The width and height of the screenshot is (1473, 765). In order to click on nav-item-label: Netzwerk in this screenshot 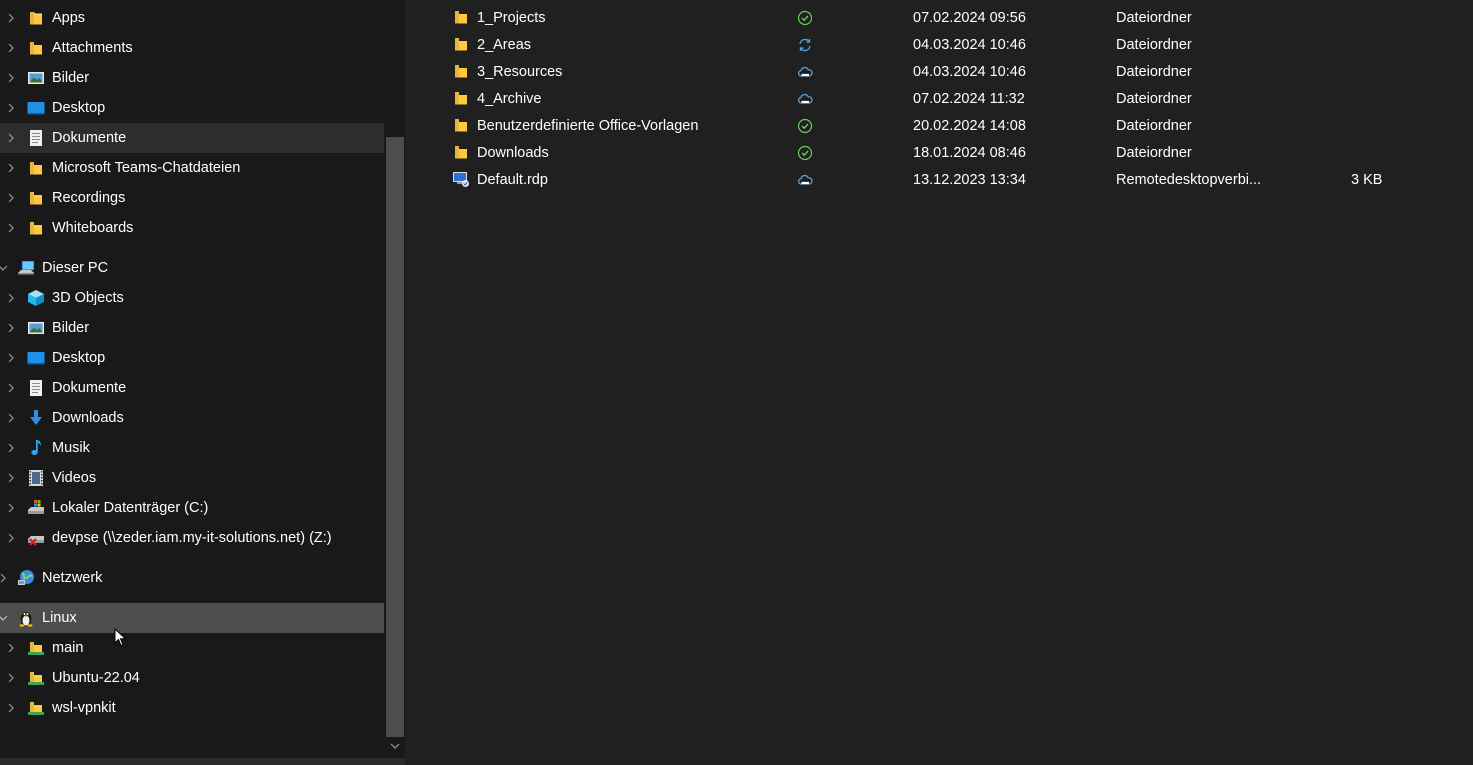, I will do `click(72, 578)`.